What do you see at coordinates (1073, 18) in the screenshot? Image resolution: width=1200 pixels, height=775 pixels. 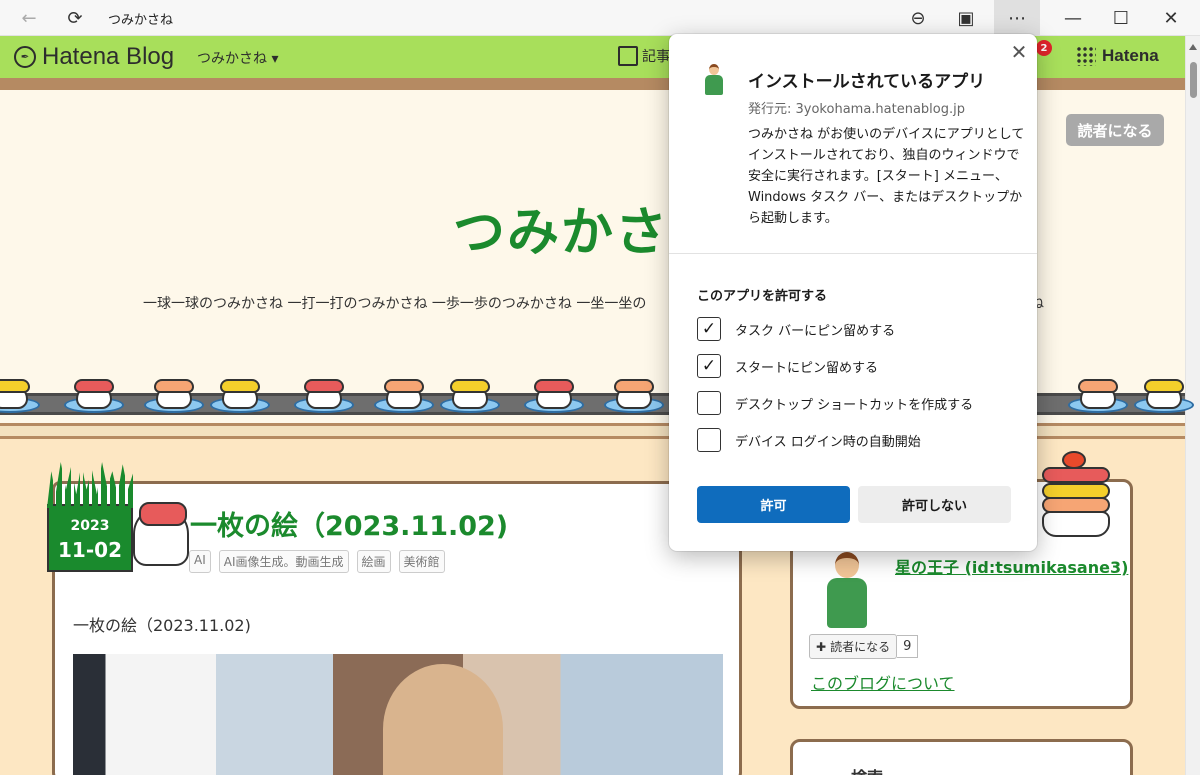 I see `minimize-icon: —` at bounding box center [1073, 18].